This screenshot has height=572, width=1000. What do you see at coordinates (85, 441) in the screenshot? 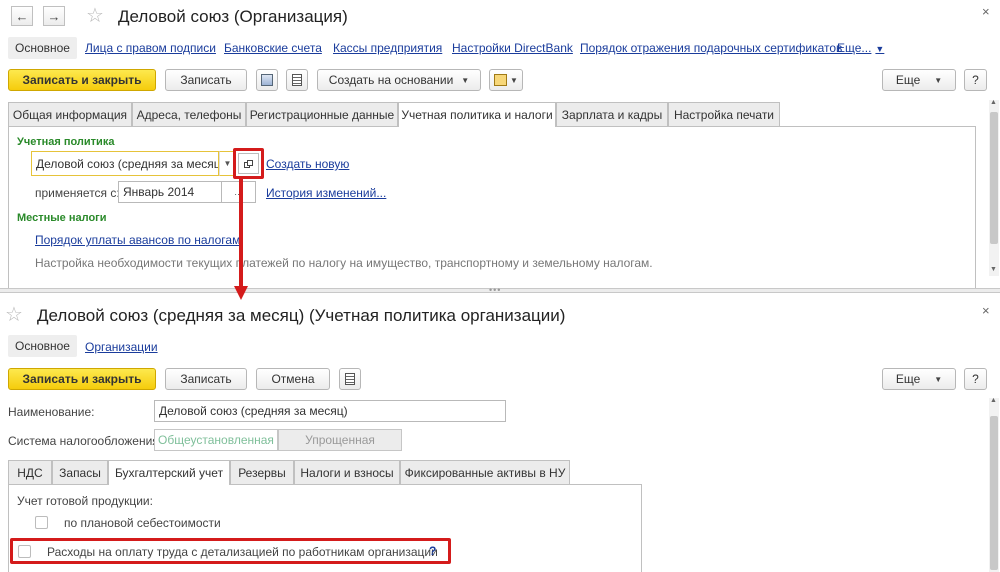
I see `tax-system-label: Система налогообложения:` at bounding box center [85, 441].